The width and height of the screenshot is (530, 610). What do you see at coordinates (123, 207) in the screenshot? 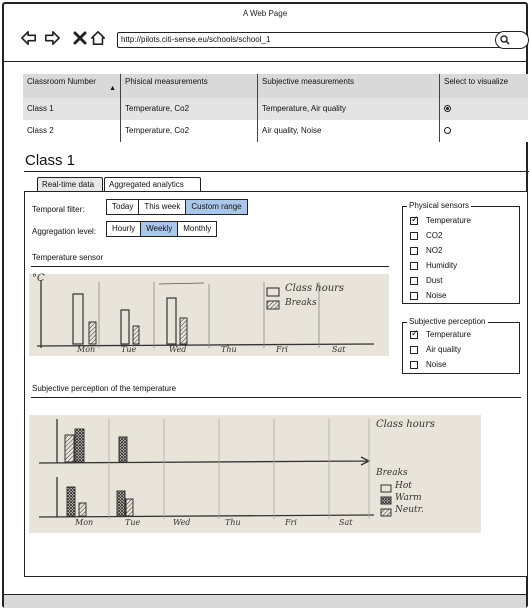
I see `temporal-option-today: Today` at bounding box center [123, 207].